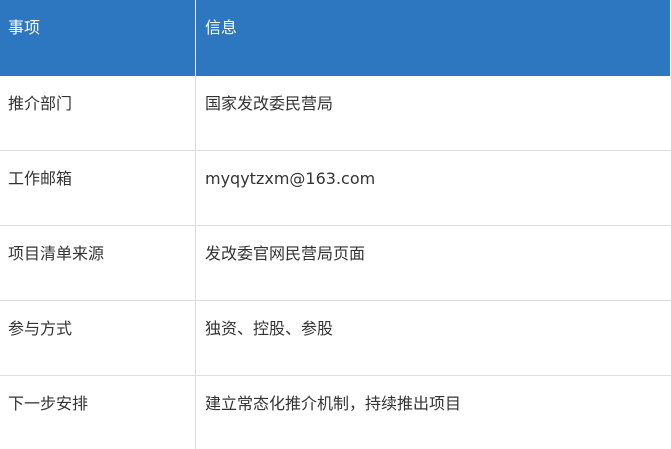 This screenshot has width=671, height=449. What do you see at coordinates (290, 178) in the screenshot?
I see `row-value: myqytzxm@163.com` at bounding box center [290, 178].